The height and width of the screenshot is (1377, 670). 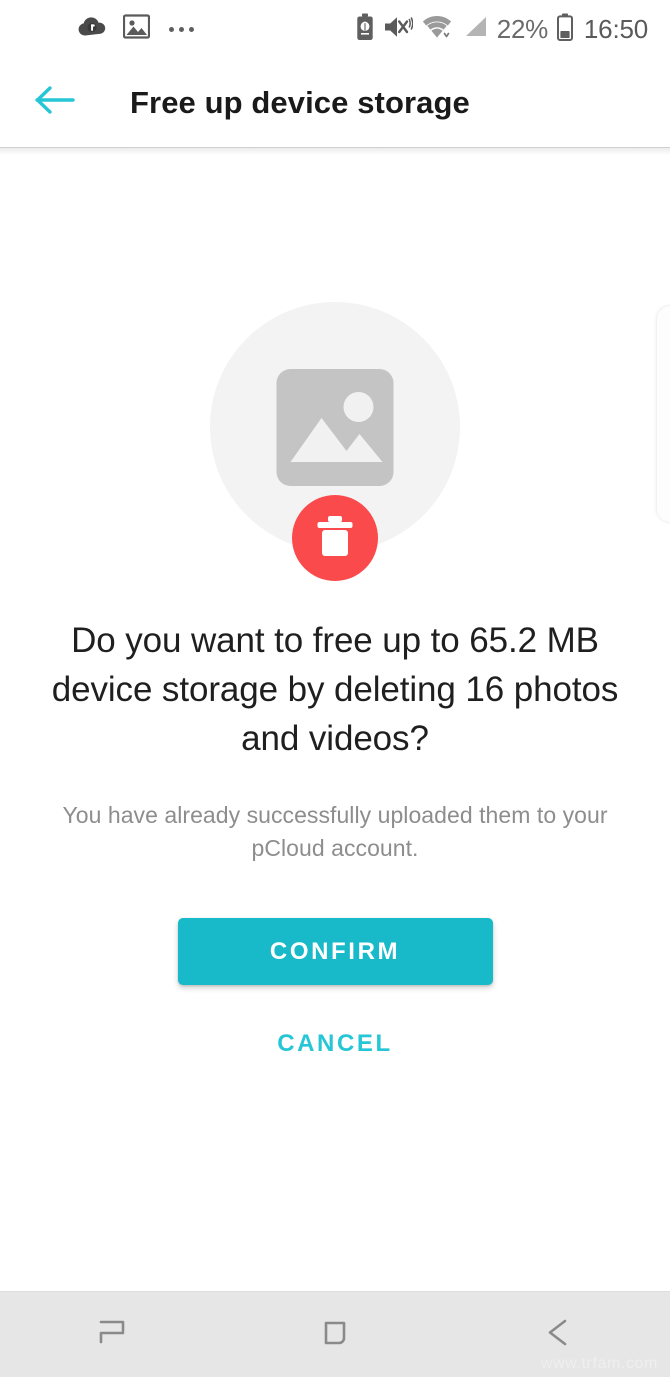 I want to click on recents-icon, so click(x=112, y=1334).